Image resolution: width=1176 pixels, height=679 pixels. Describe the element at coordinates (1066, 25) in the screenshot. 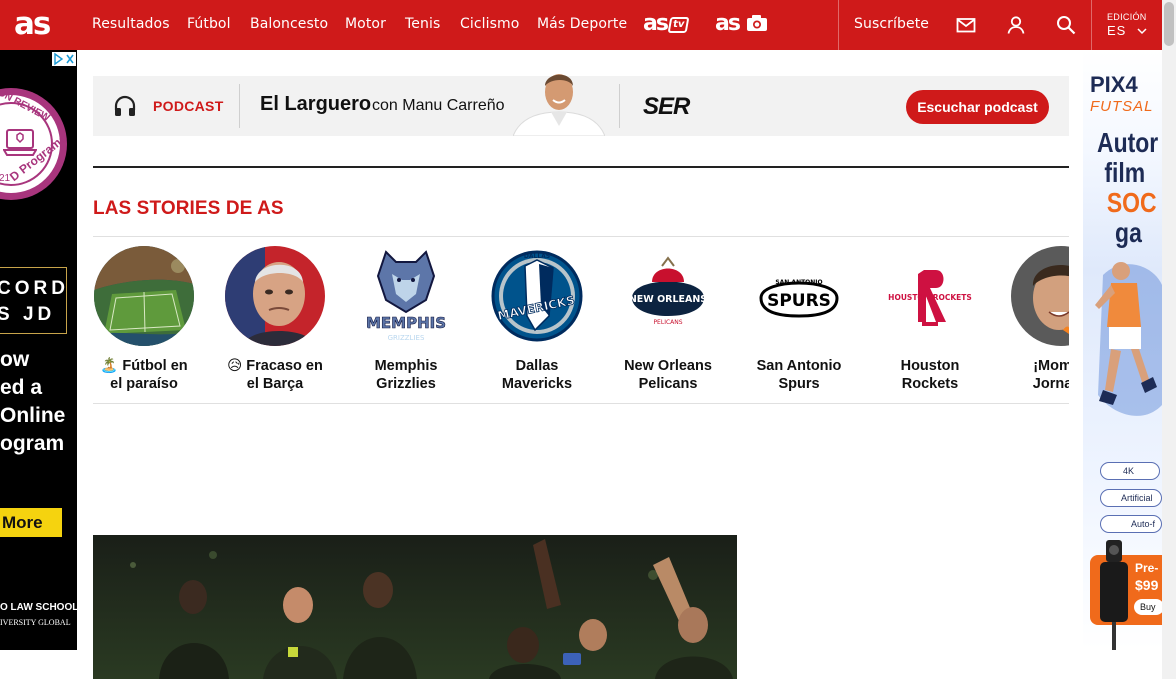

I see `search-icon` at that location.